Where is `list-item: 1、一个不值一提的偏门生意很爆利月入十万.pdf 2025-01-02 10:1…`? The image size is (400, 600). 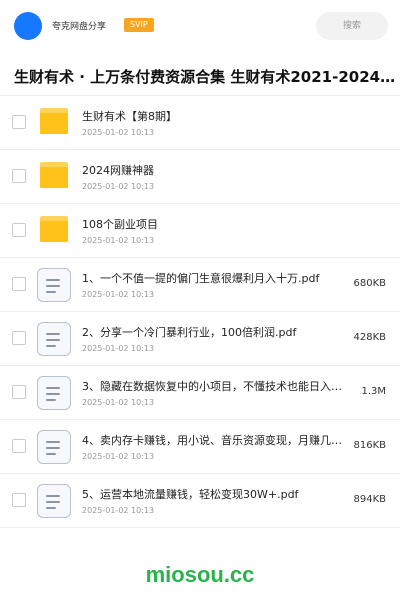
list-item: 1、一个不值一提的偏门生意很爆利月入十万.pdf 2025-01-02 10:1… is located at coordinates (200, 285).